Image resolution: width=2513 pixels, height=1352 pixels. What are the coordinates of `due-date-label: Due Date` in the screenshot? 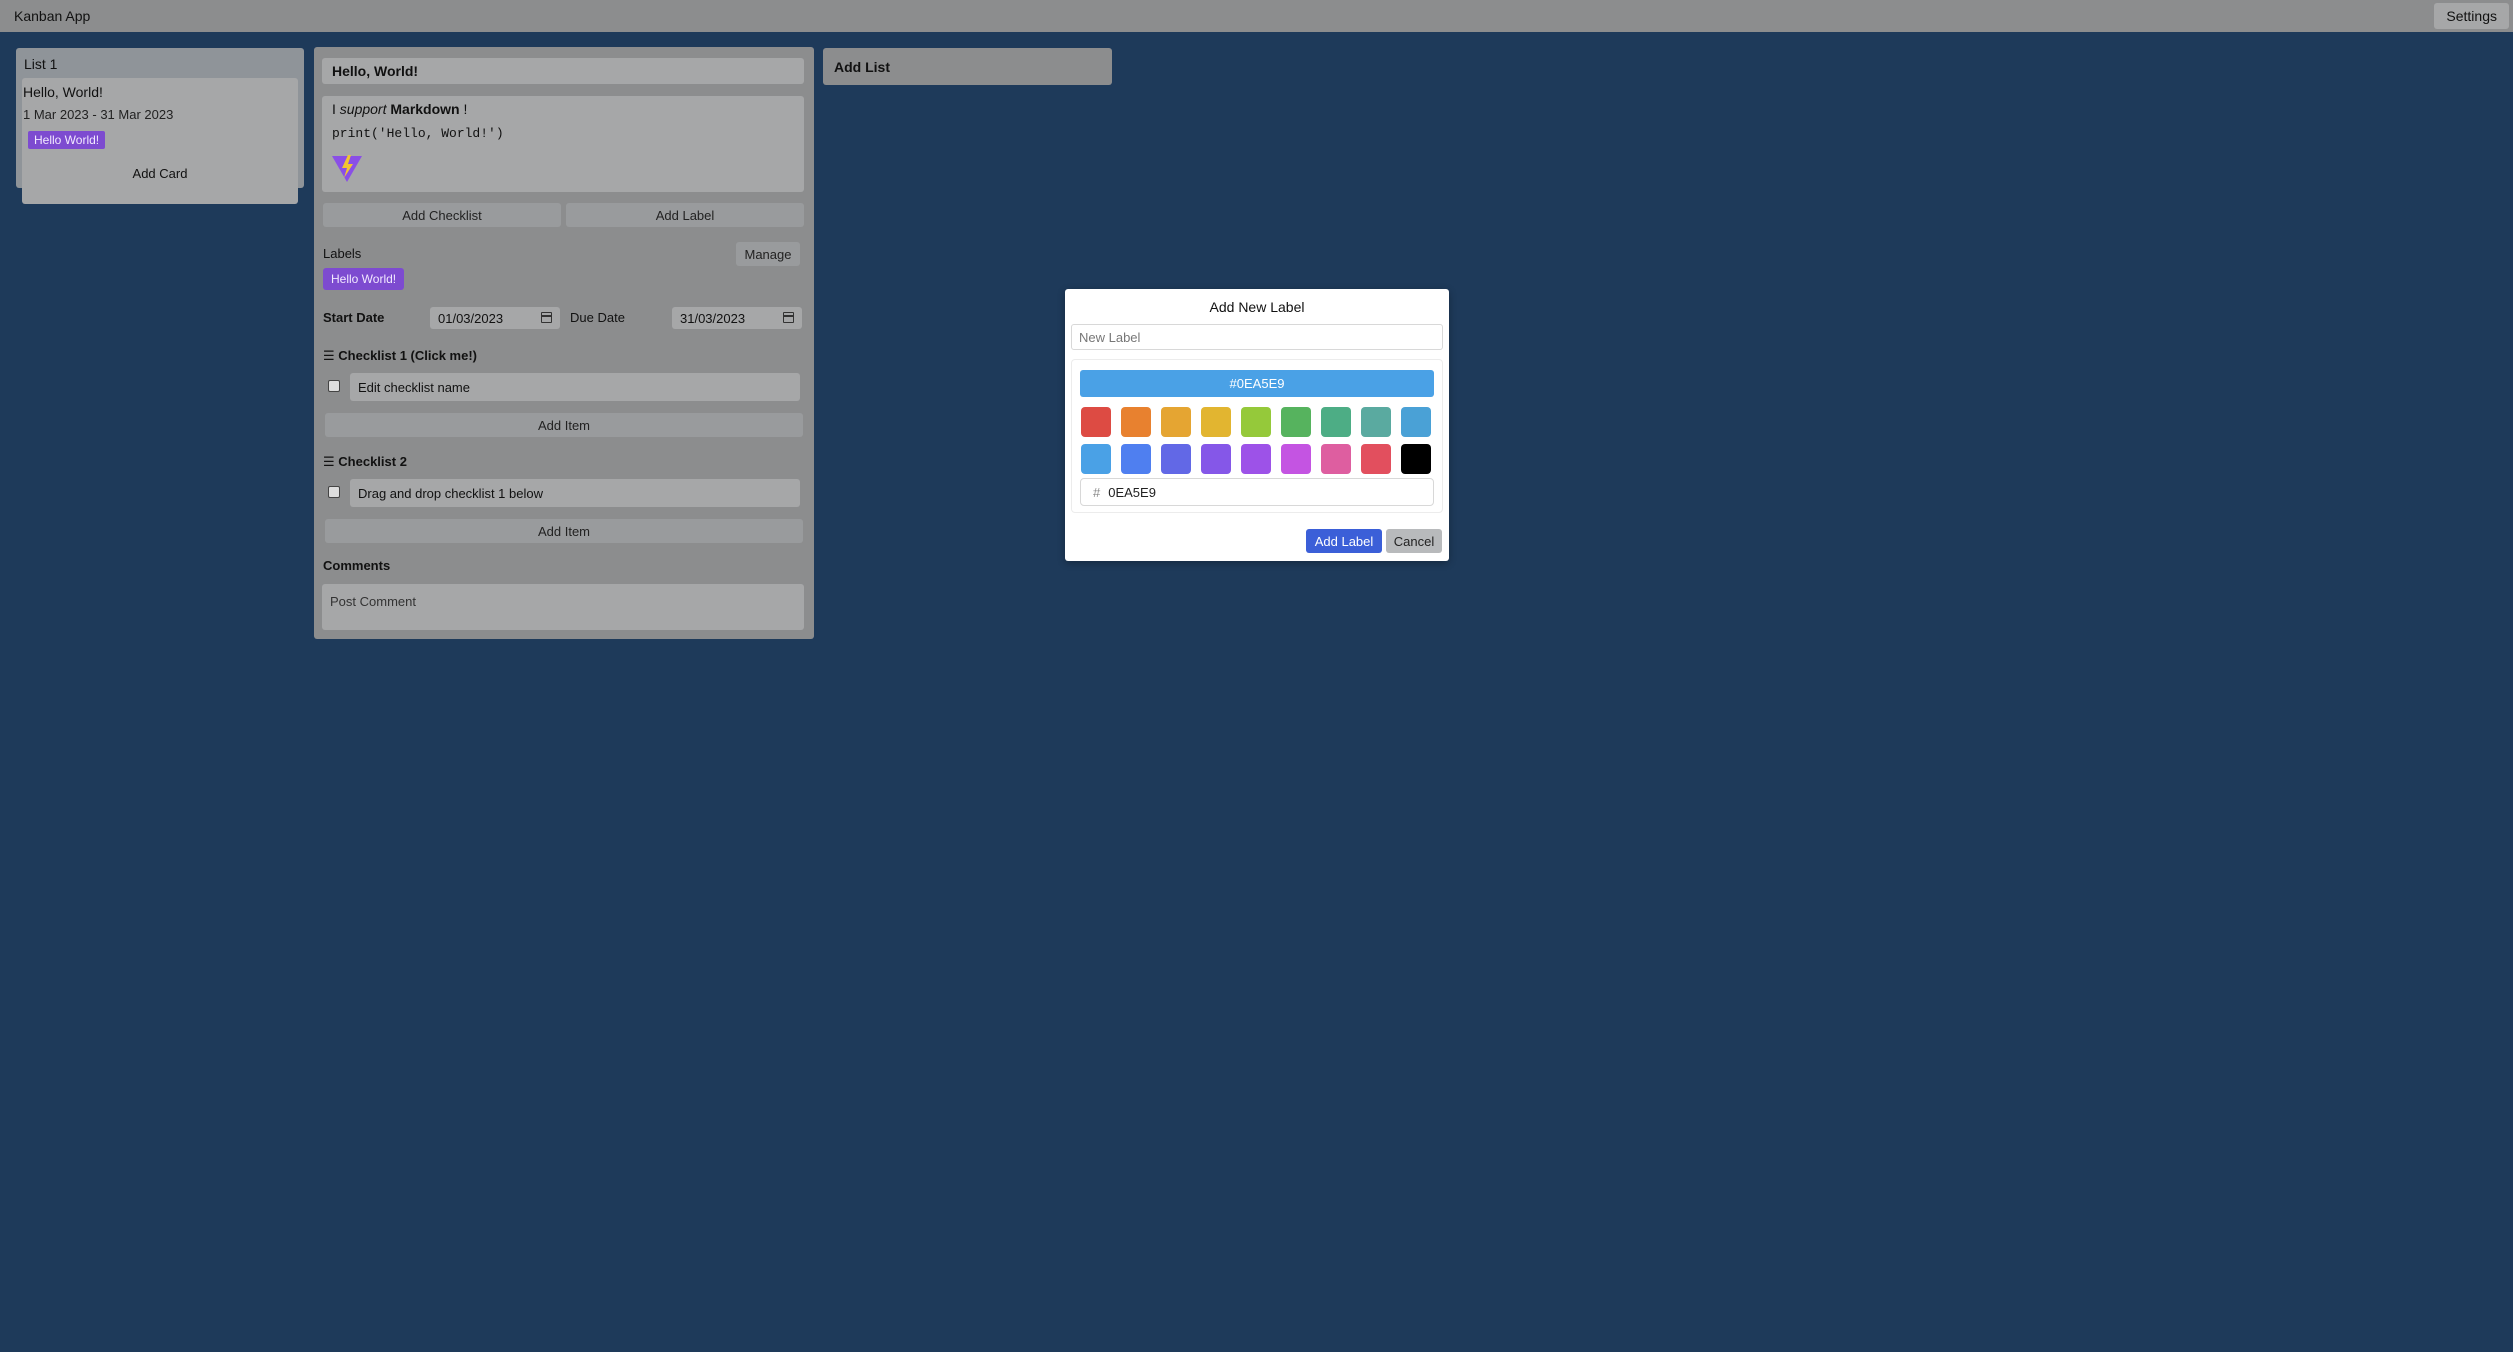 It's located at (597, 317).